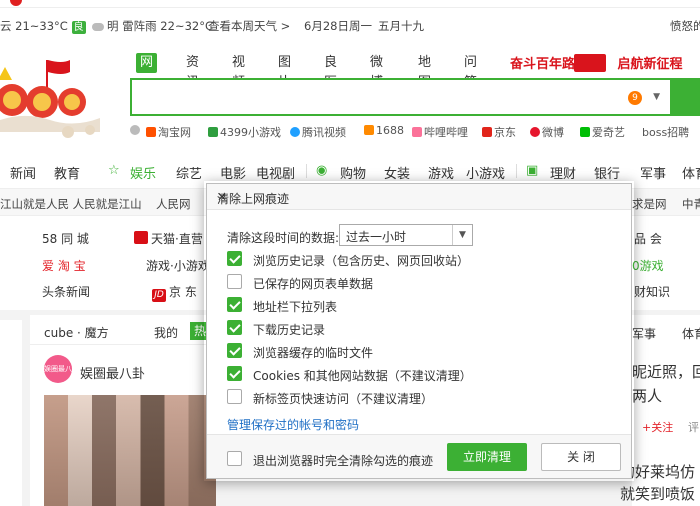  Describe the element at coordinates (547, 132) in the screenshot. I see `quick-link-weibo: 微博` at that location.